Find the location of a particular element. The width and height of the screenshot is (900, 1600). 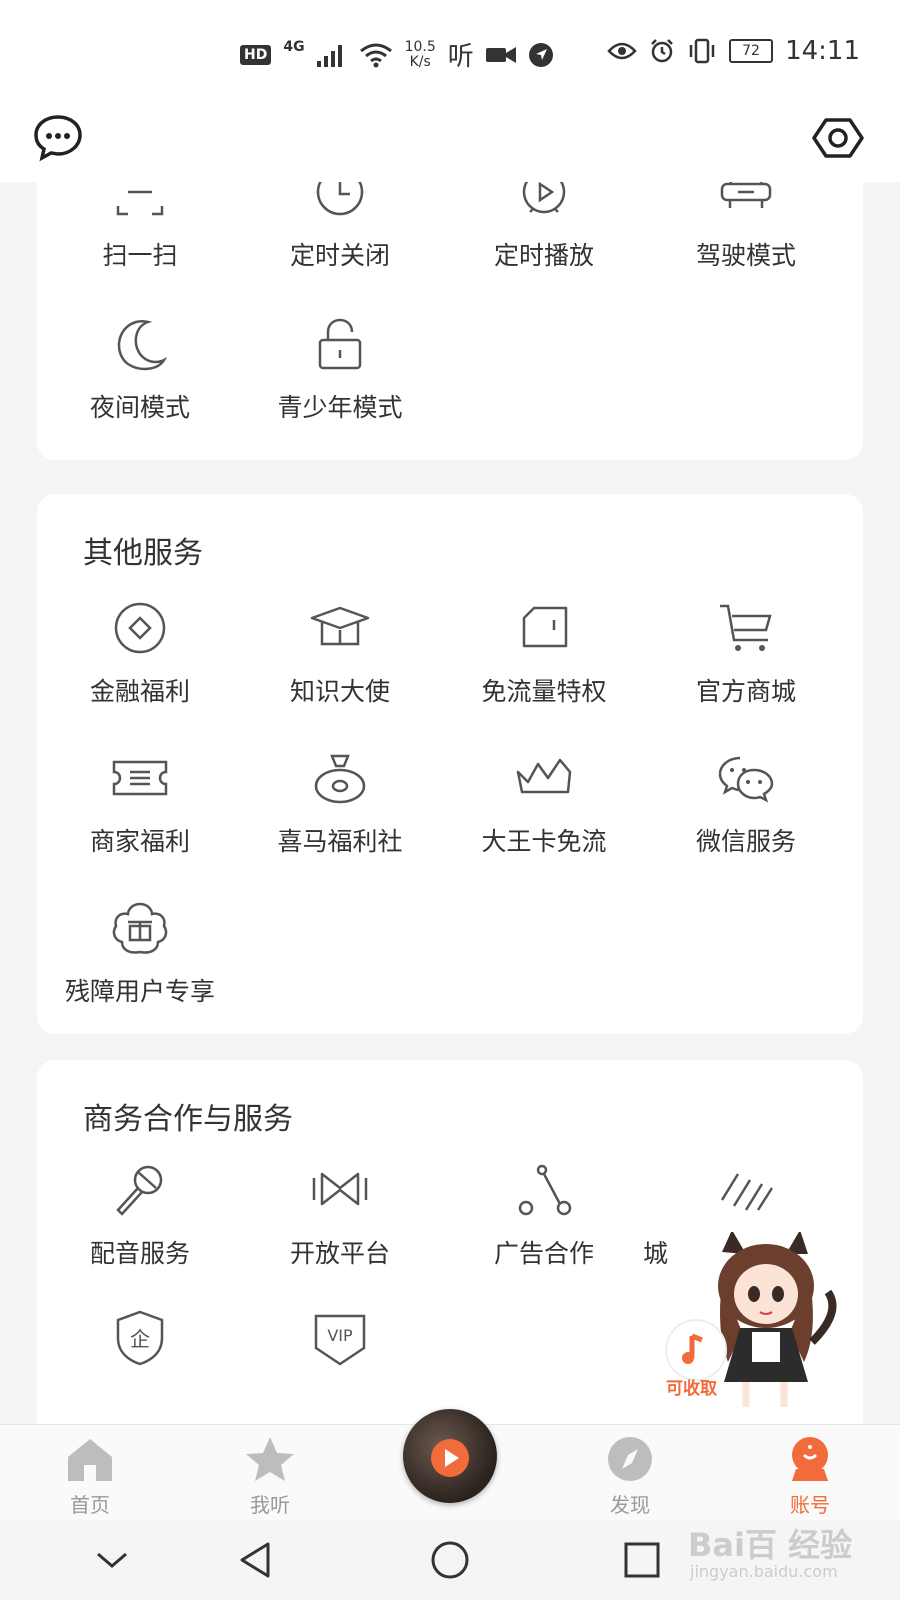

tool-label: 驾驶模式 is located at coordinates (745, 255).